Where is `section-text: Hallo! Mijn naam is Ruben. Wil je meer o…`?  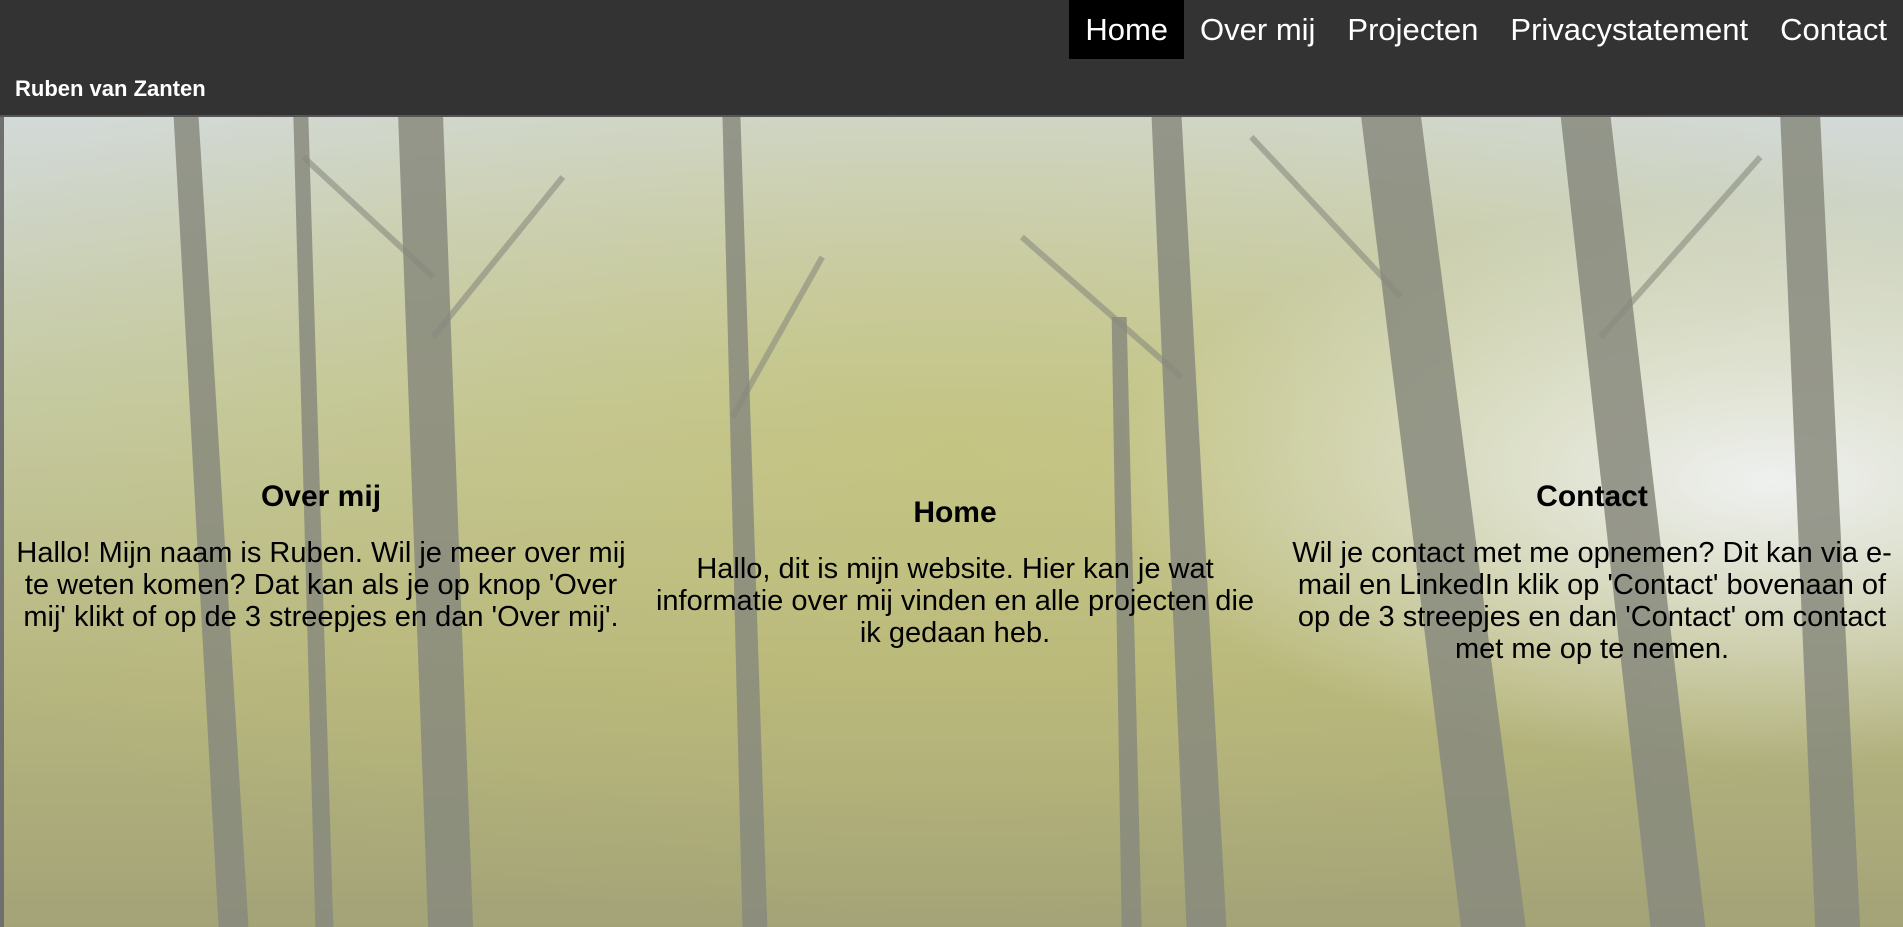 section-text: Hallo! Mijn naam is Ruben. Wil je meer o… is located at coordinates (321, 585).